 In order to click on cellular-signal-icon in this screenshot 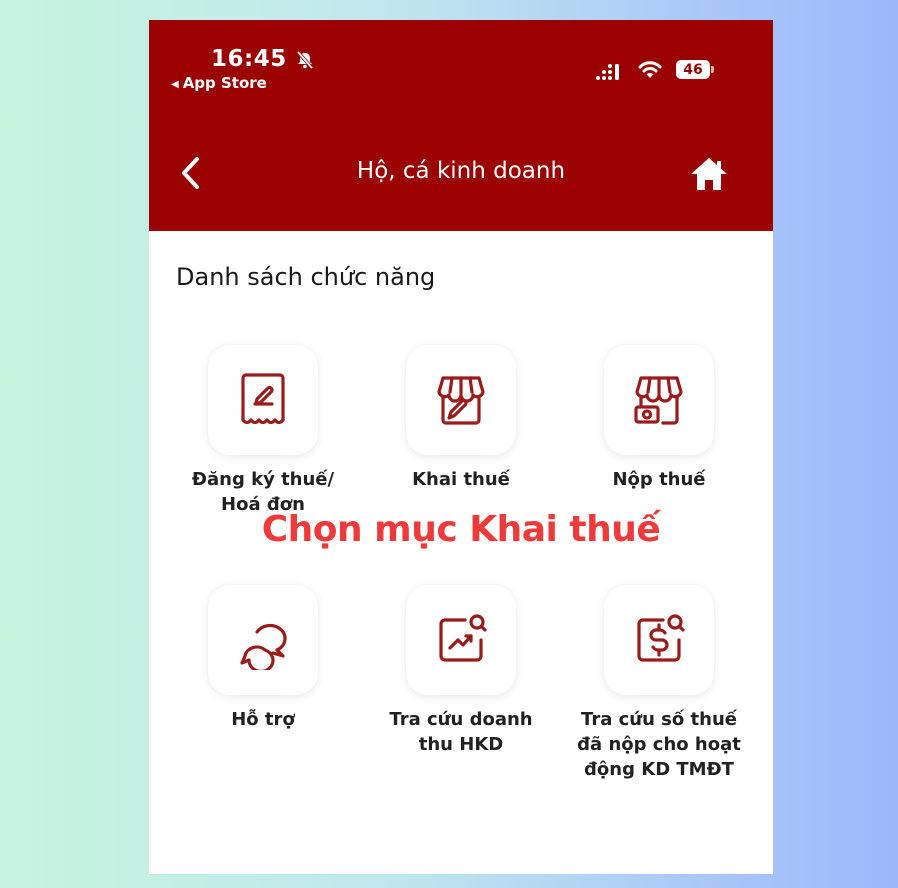, I will do `click(607, 72)`.